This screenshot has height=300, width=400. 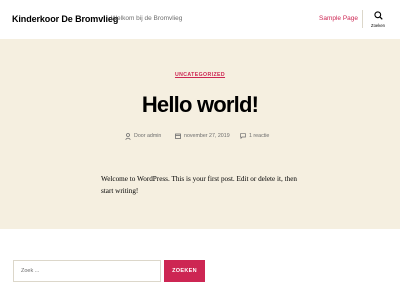 I want to click on user-icon, so click(x=128, y=136).